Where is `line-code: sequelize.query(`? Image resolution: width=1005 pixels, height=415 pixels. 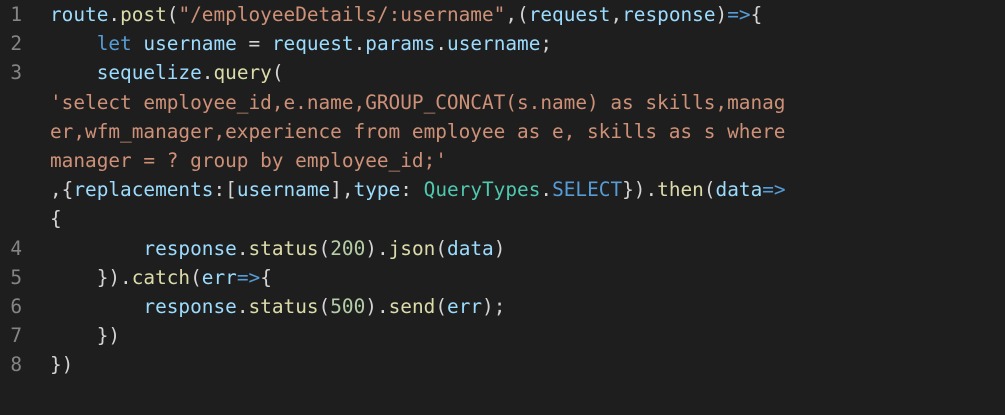
line-code: sequelize.query( is located at coordinates (190, 73).